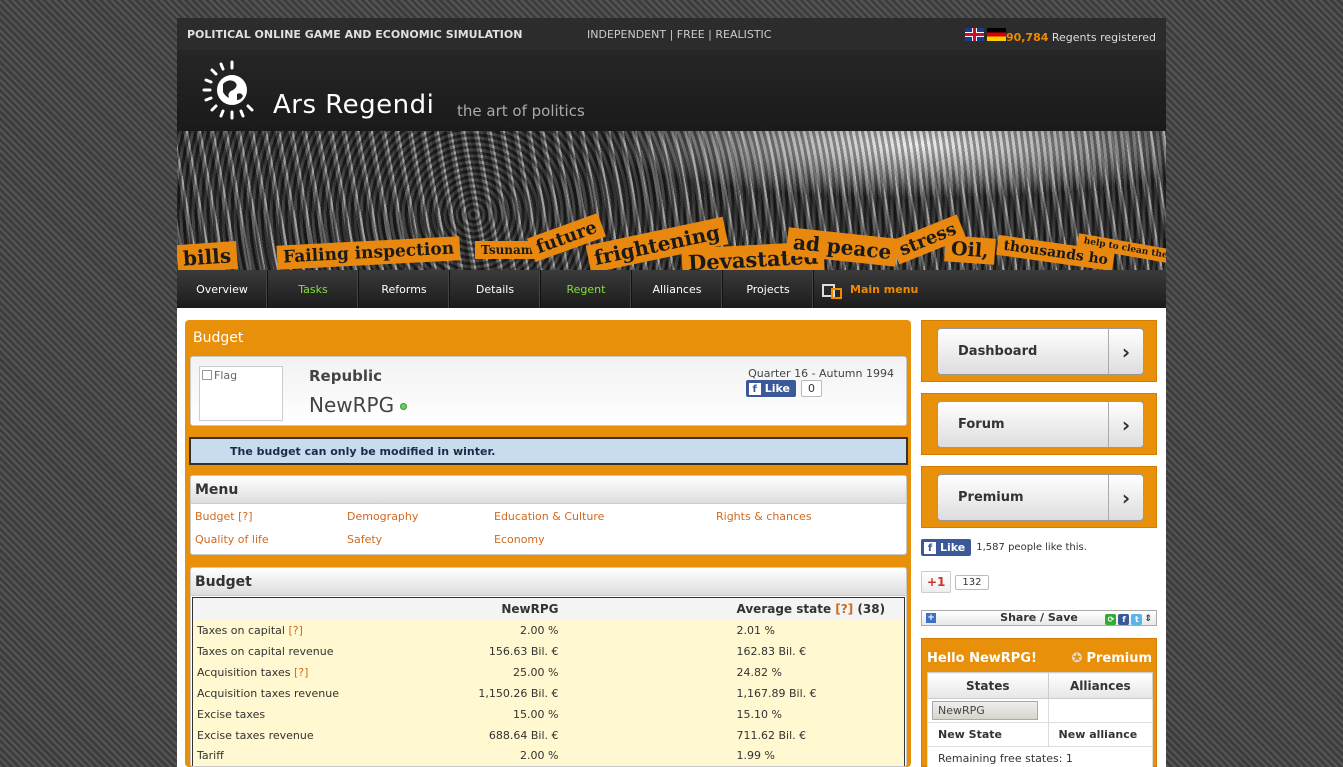 The image size is (1343, 767). I want to click on nav-projects: Projects, so click(768, 289).